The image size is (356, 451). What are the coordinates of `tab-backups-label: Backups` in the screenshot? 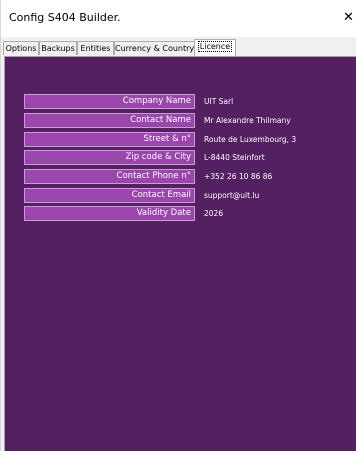 It's located at (58, 48).